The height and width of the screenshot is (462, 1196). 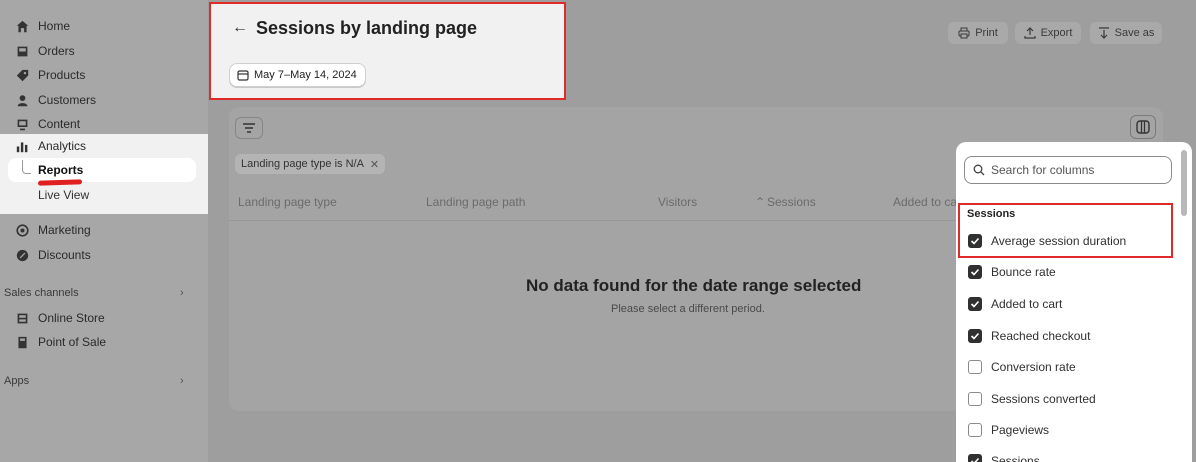 I want to click on option-highlight-box, so click(x=1065, y=230).